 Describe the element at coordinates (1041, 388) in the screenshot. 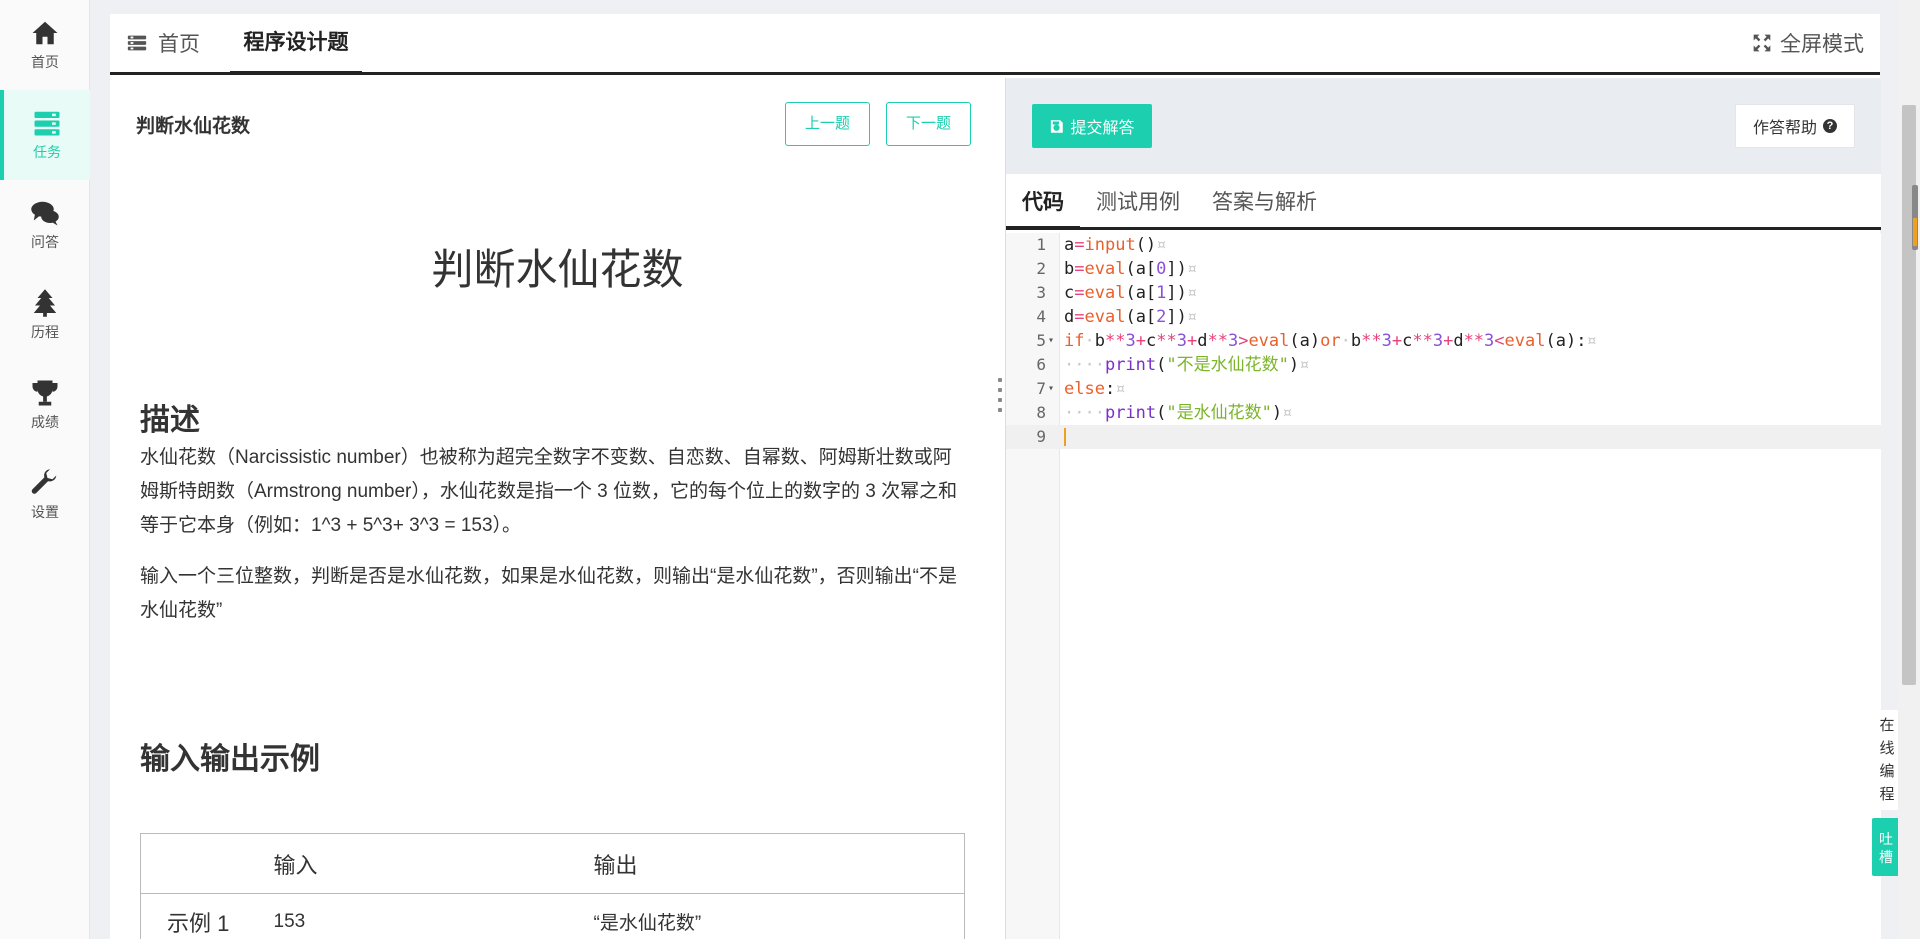

I see `line-number: 7` at that location.